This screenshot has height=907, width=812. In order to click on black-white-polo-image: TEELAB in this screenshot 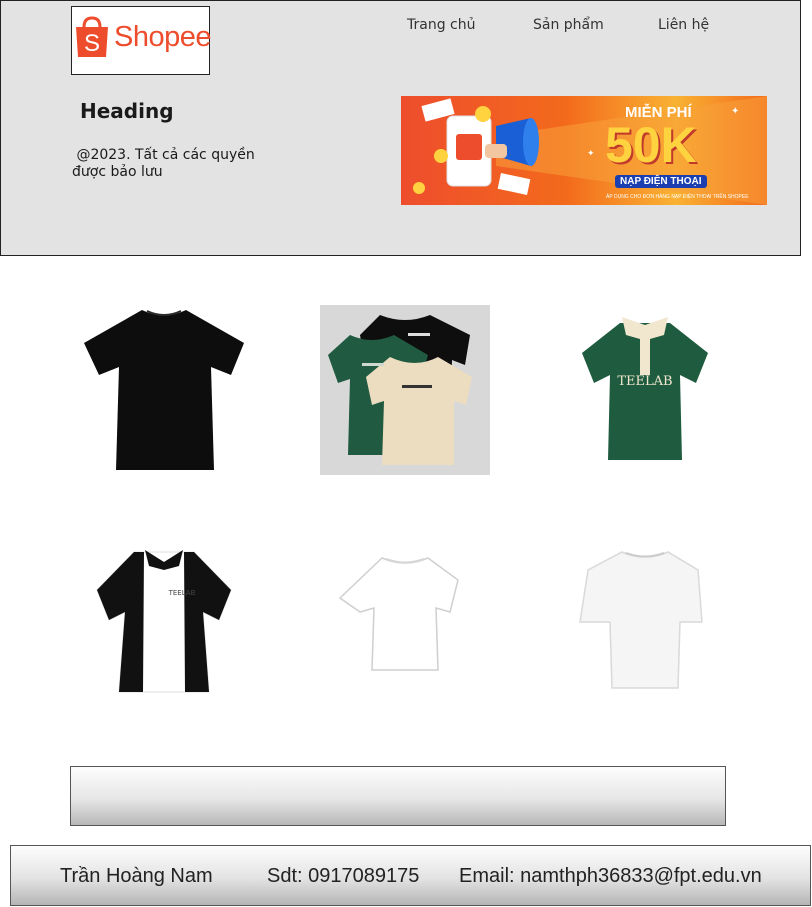, I will do `click(164, 621)`.